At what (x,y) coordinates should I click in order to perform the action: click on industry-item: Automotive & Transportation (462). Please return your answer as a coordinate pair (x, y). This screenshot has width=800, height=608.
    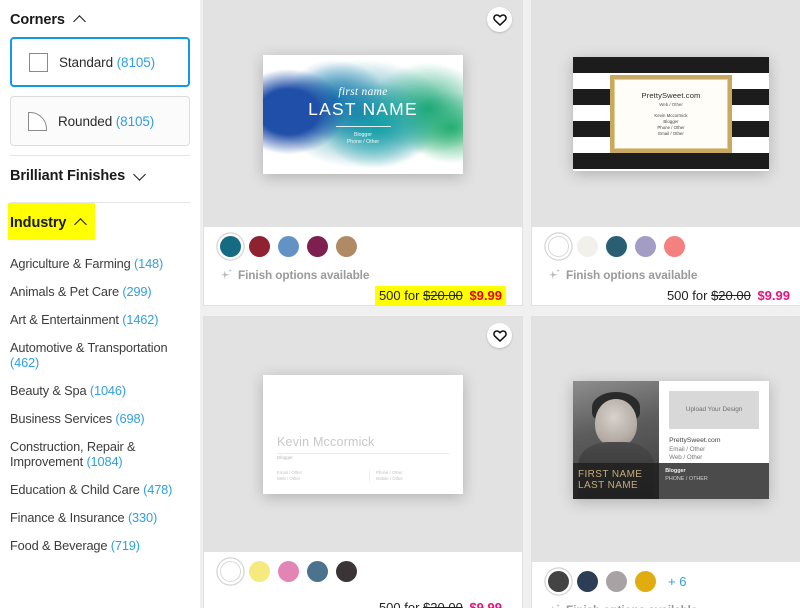
    Looking at the image, I should click on (100, 354).